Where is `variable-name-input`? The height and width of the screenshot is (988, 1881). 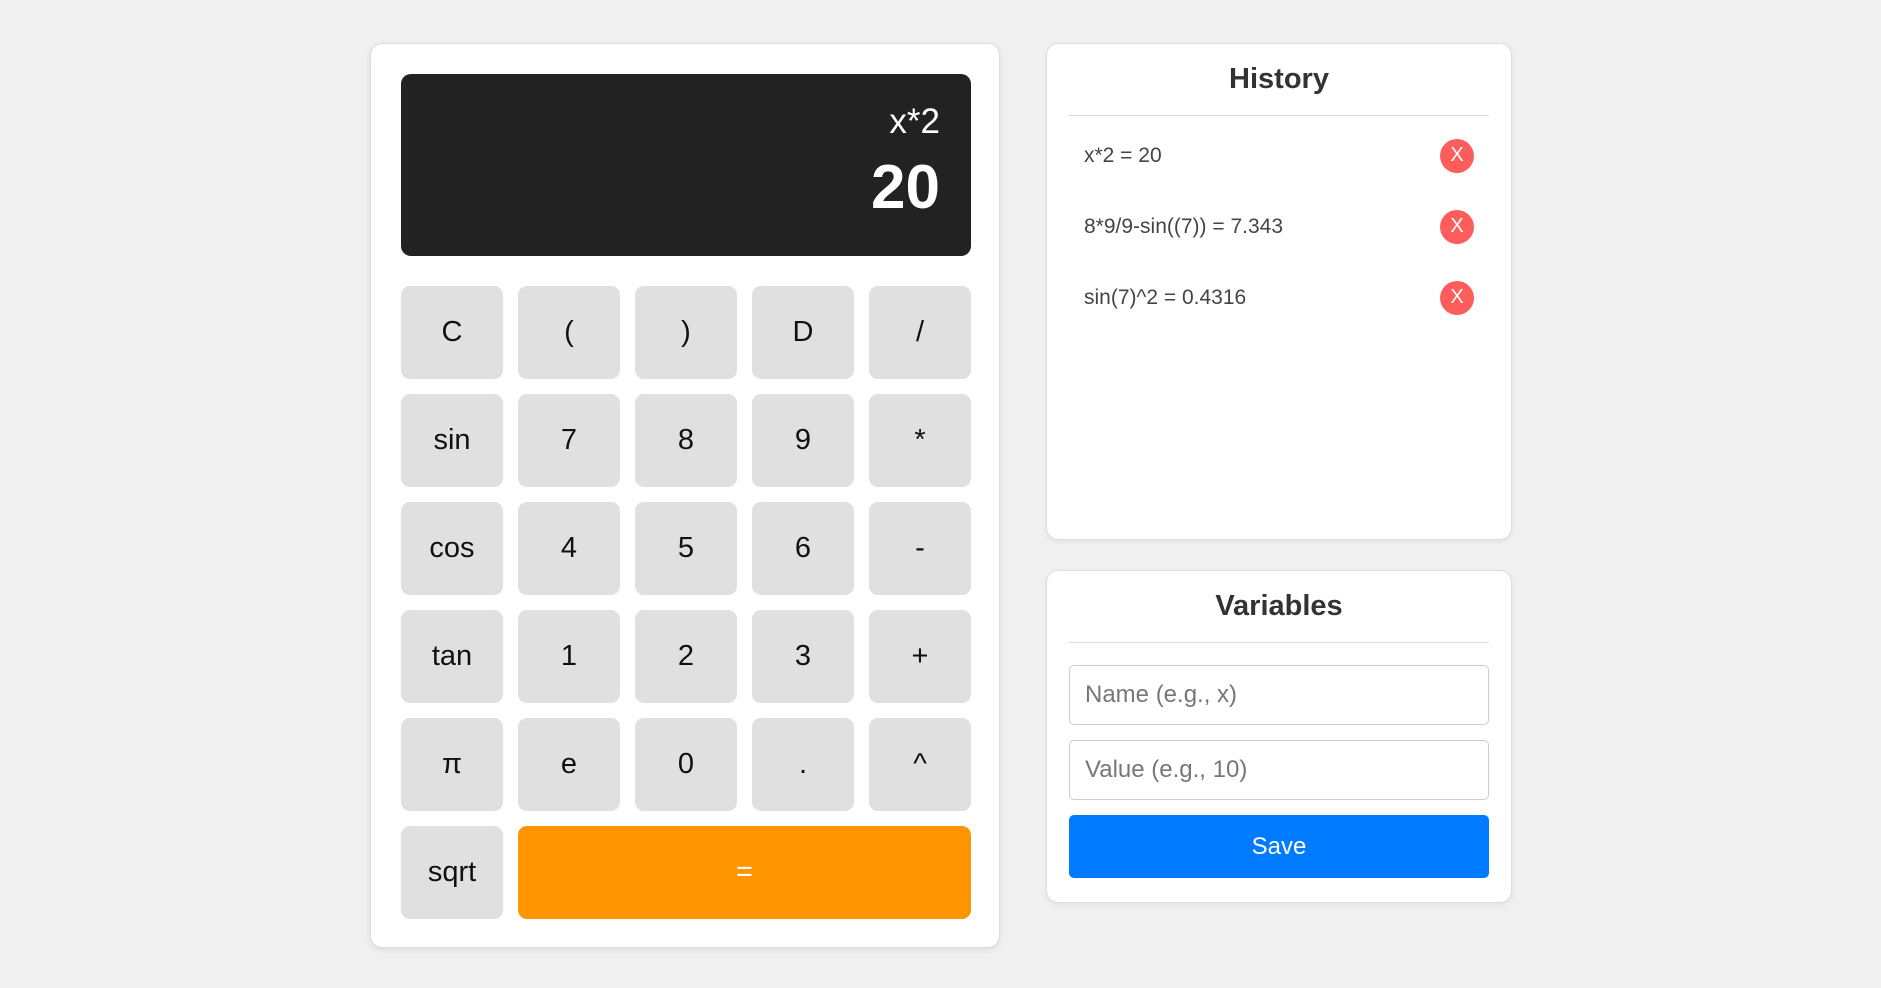
variable-name-input is located at coordinates (1279, 695).